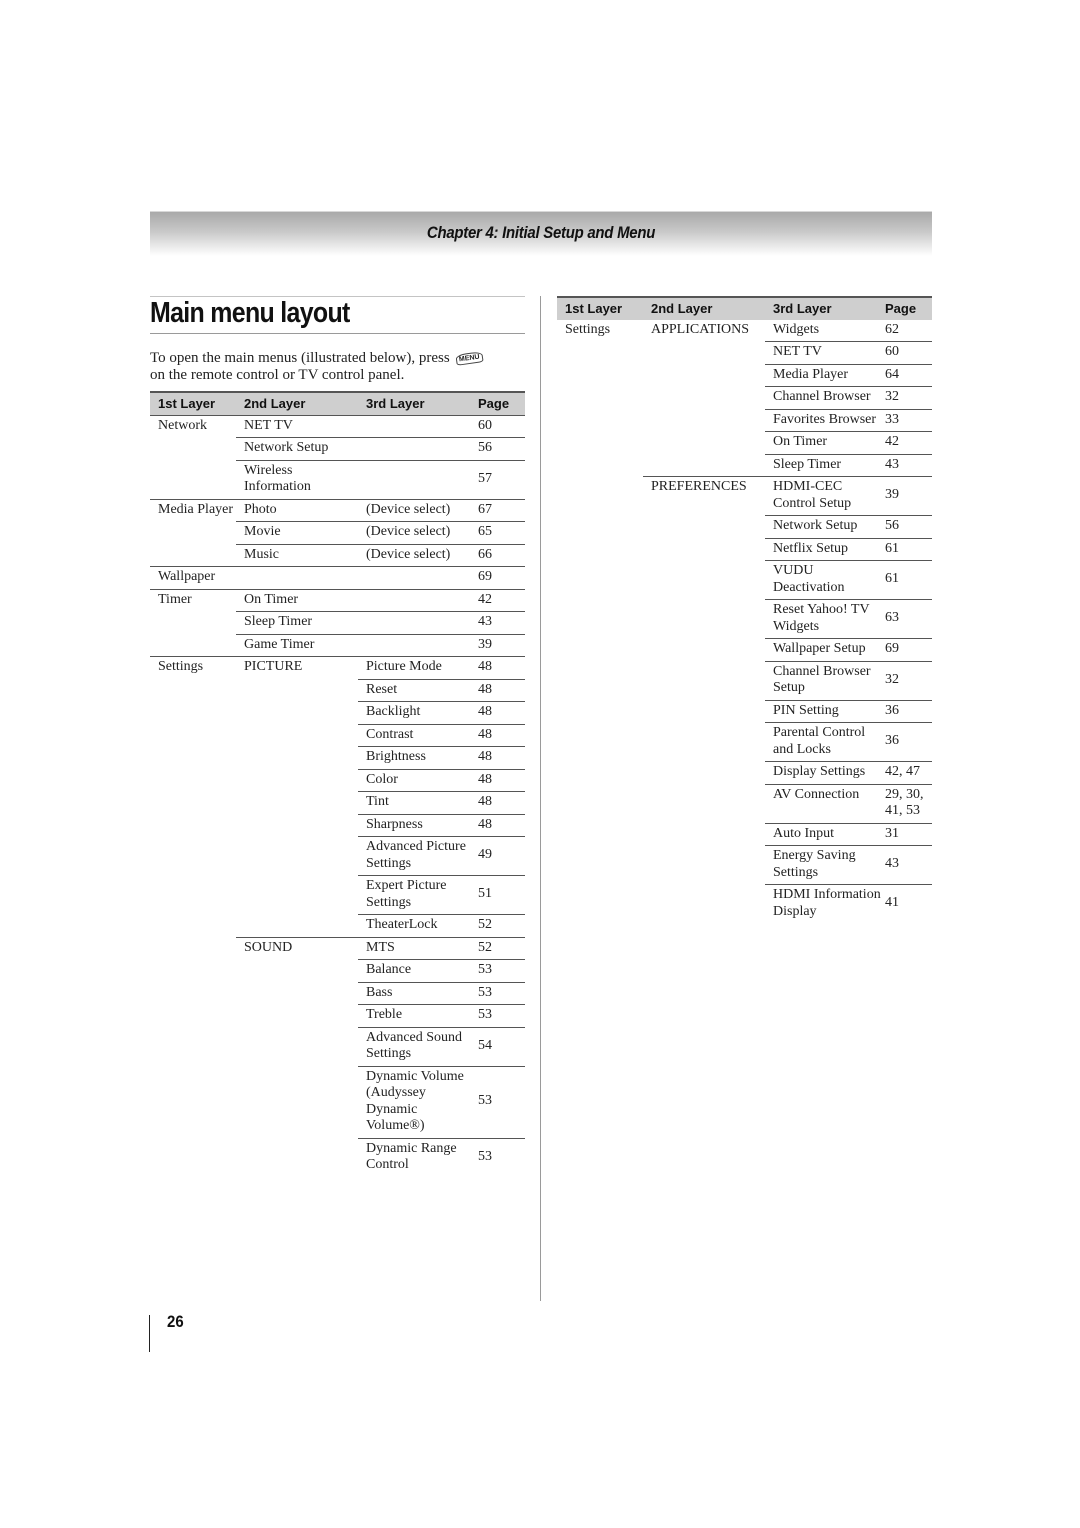 The height and width of the screenshot is (1528, 1080). Describe the element at coordinates (908, 865) in the screenshot. I see `cell-page: 43` at that location.